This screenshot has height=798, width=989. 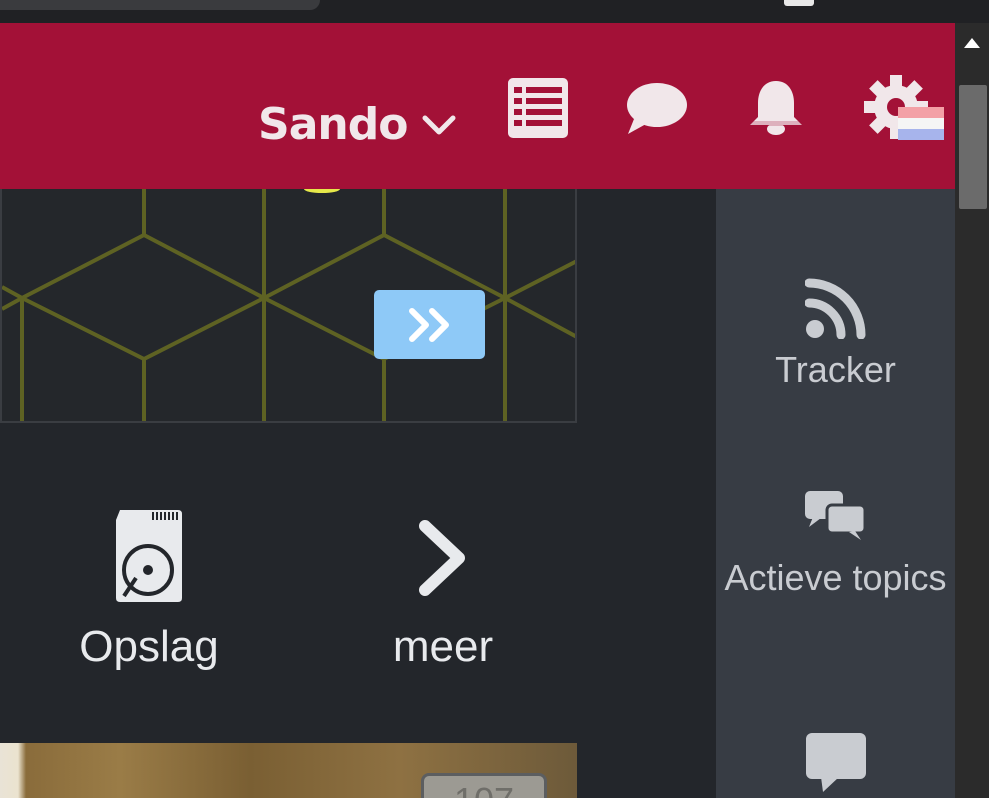 What do you see at coordinates (288, 770) in the screenshot?
I see `photo-thumbnail: 107` at bounding box center [288, 770].